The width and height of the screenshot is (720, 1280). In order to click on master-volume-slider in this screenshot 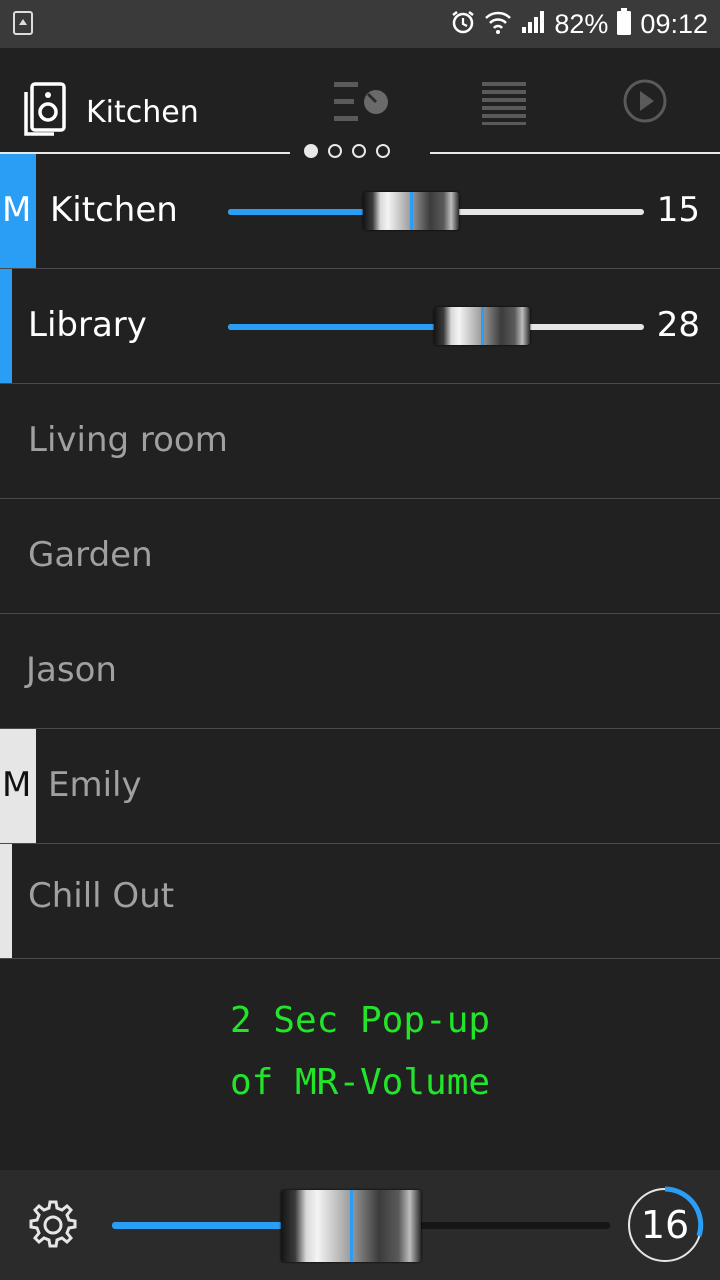, I will do `click(361, 1226)`.